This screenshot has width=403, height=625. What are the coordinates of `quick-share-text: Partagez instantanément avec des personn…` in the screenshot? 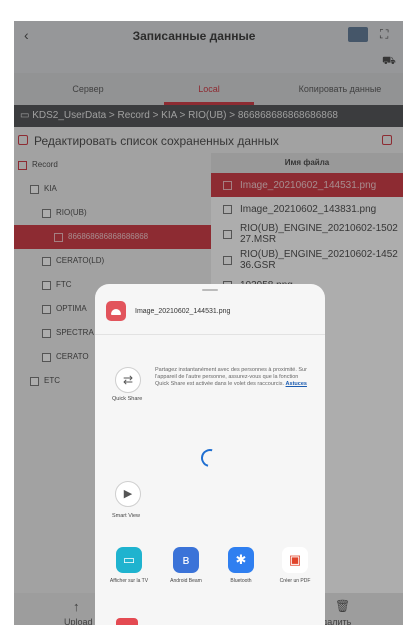 It's located at (231, 377).